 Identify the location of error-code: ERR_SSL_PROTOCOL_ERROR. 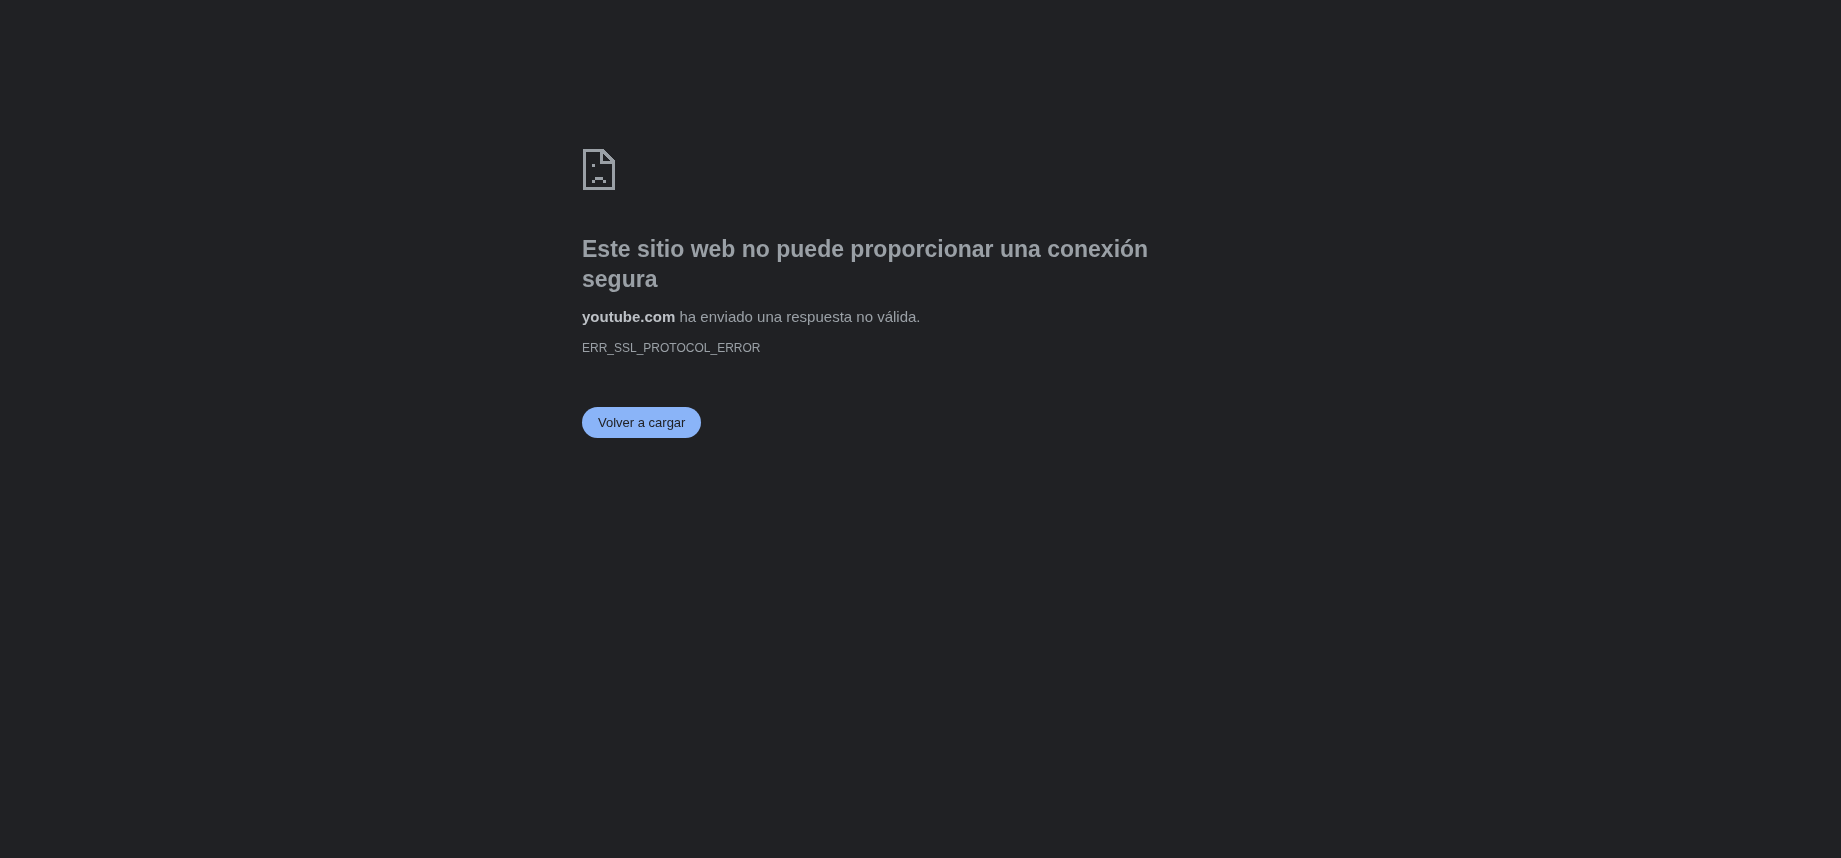
(671, 348).